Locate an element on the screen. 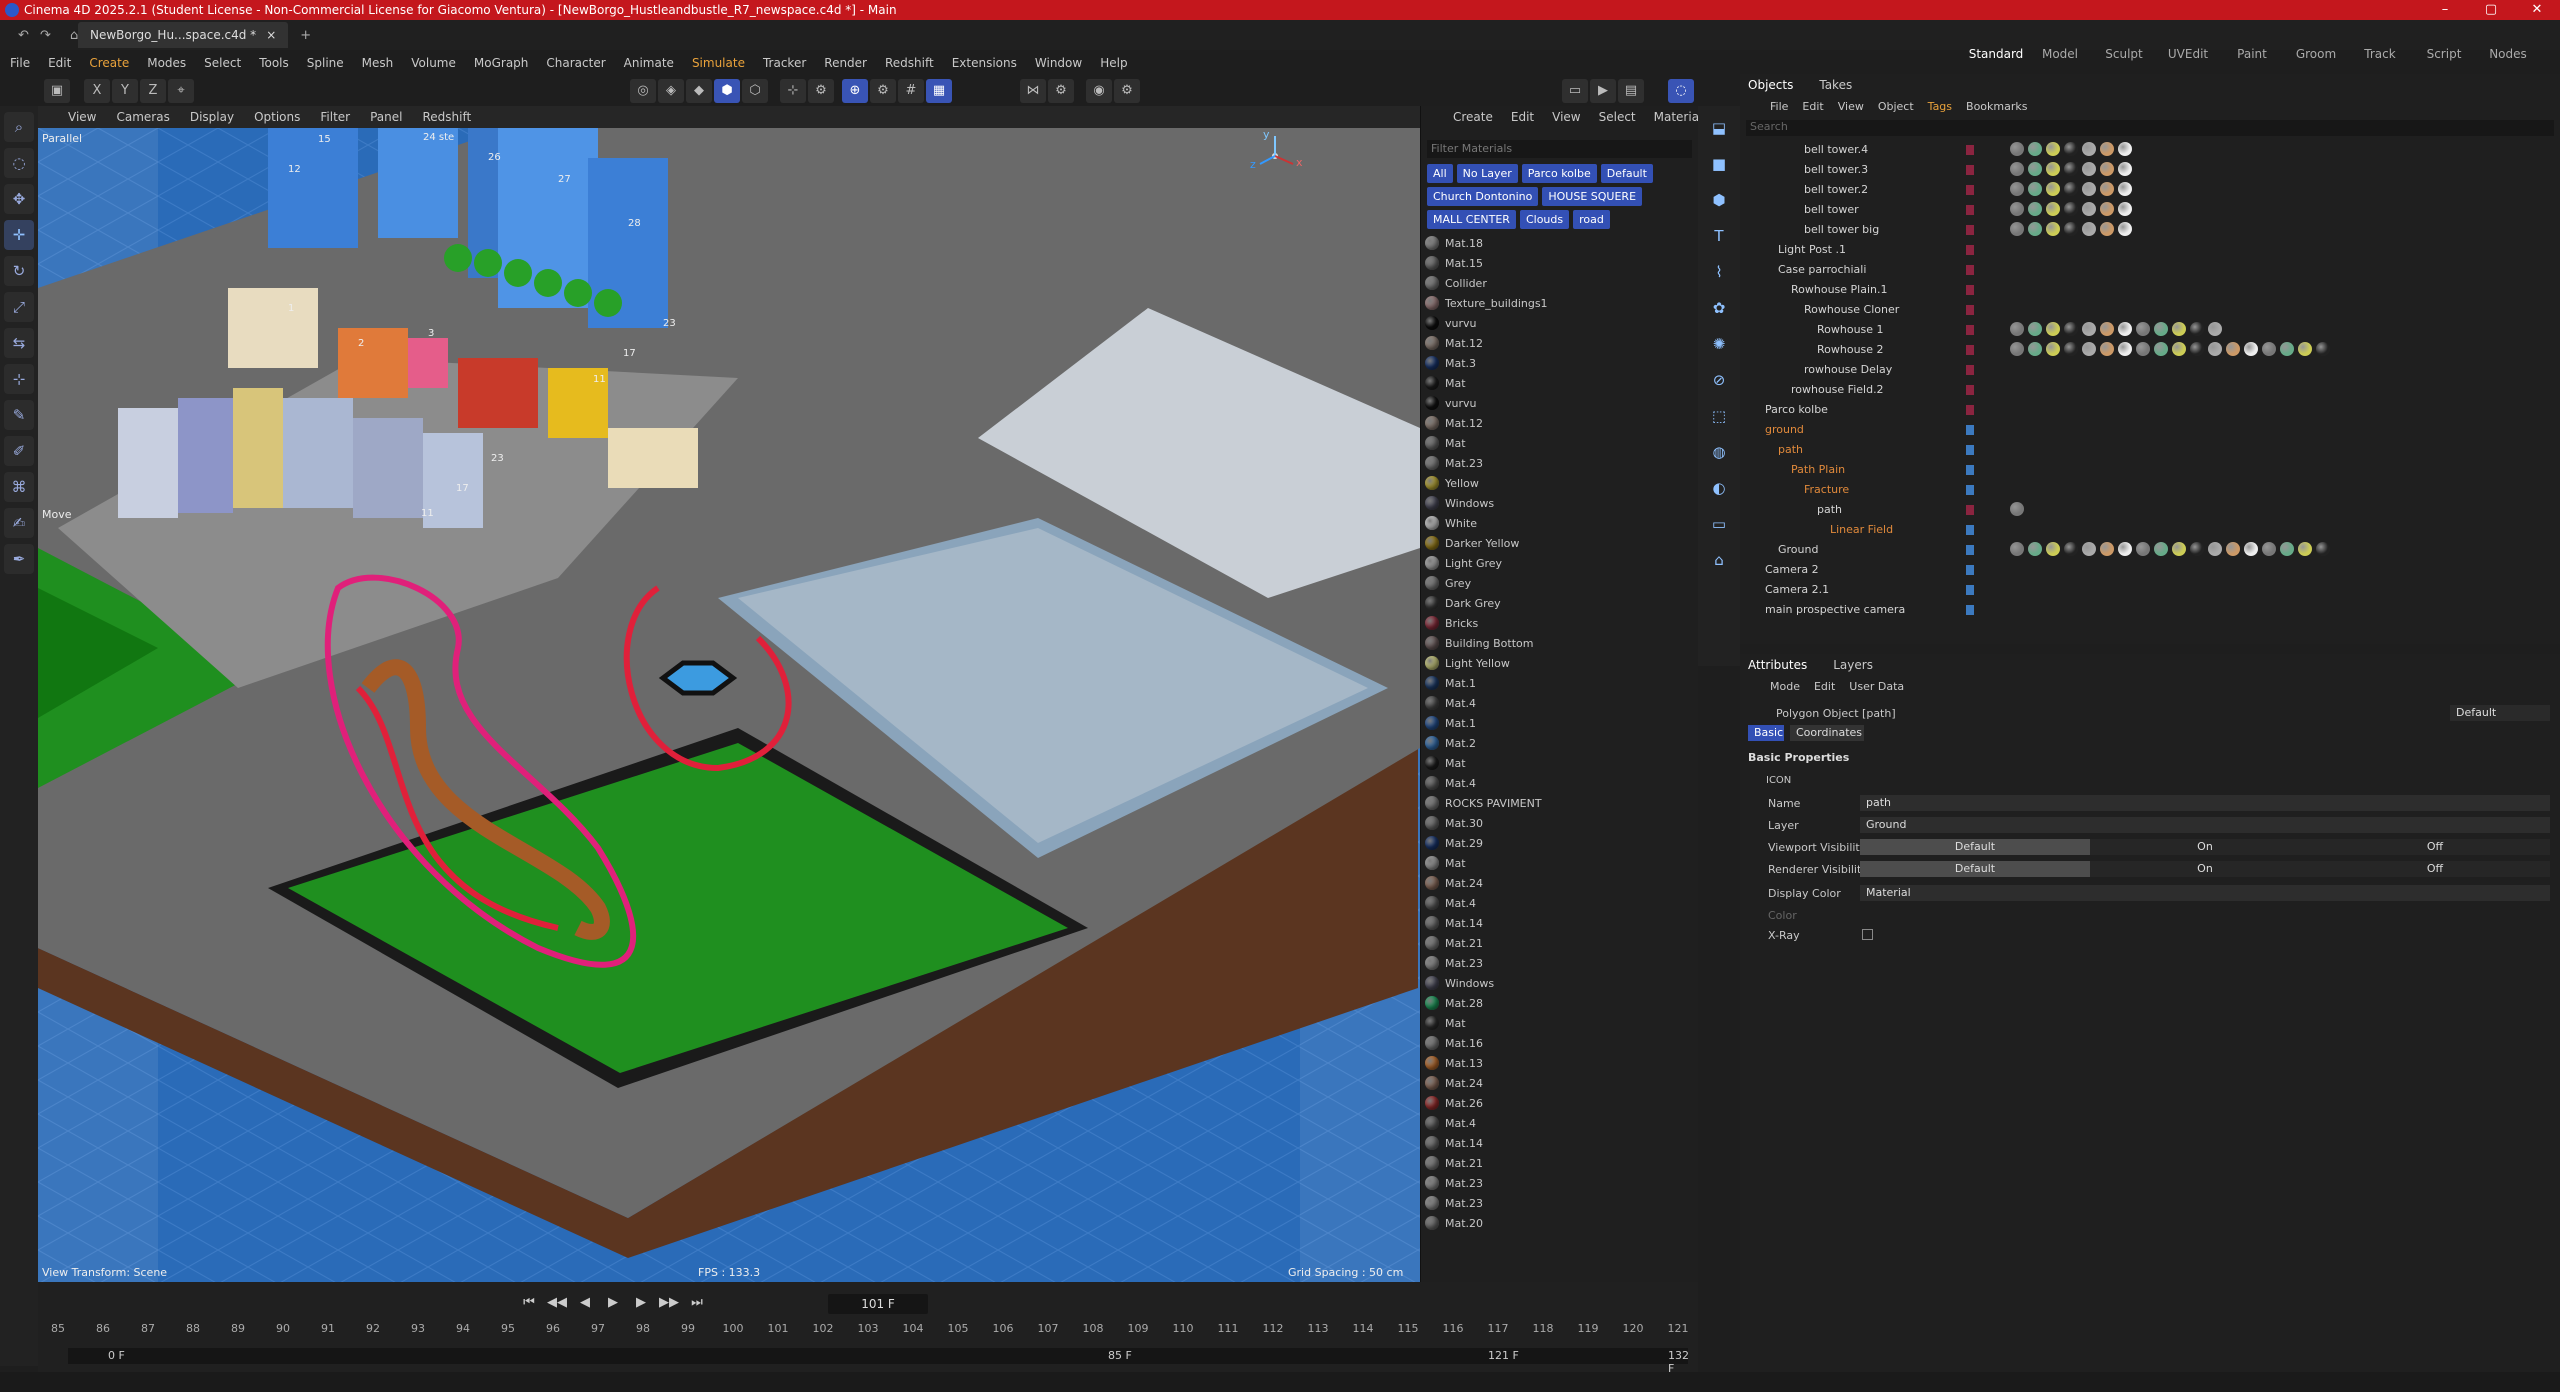 Image resolution: width=2560 pixels, height=1392 pixels. document-tab: NewBorgo_Hu...space.c4d * × is located at coordinates (183, 35).